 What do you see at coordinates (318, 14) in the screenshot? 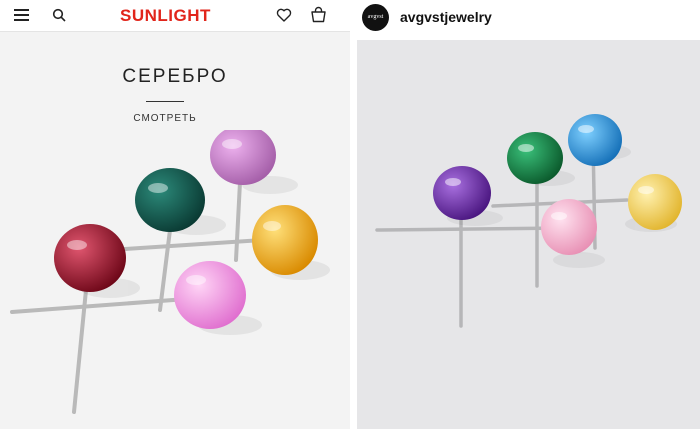
I see `bag-icon` at bounding box center [318, 14].